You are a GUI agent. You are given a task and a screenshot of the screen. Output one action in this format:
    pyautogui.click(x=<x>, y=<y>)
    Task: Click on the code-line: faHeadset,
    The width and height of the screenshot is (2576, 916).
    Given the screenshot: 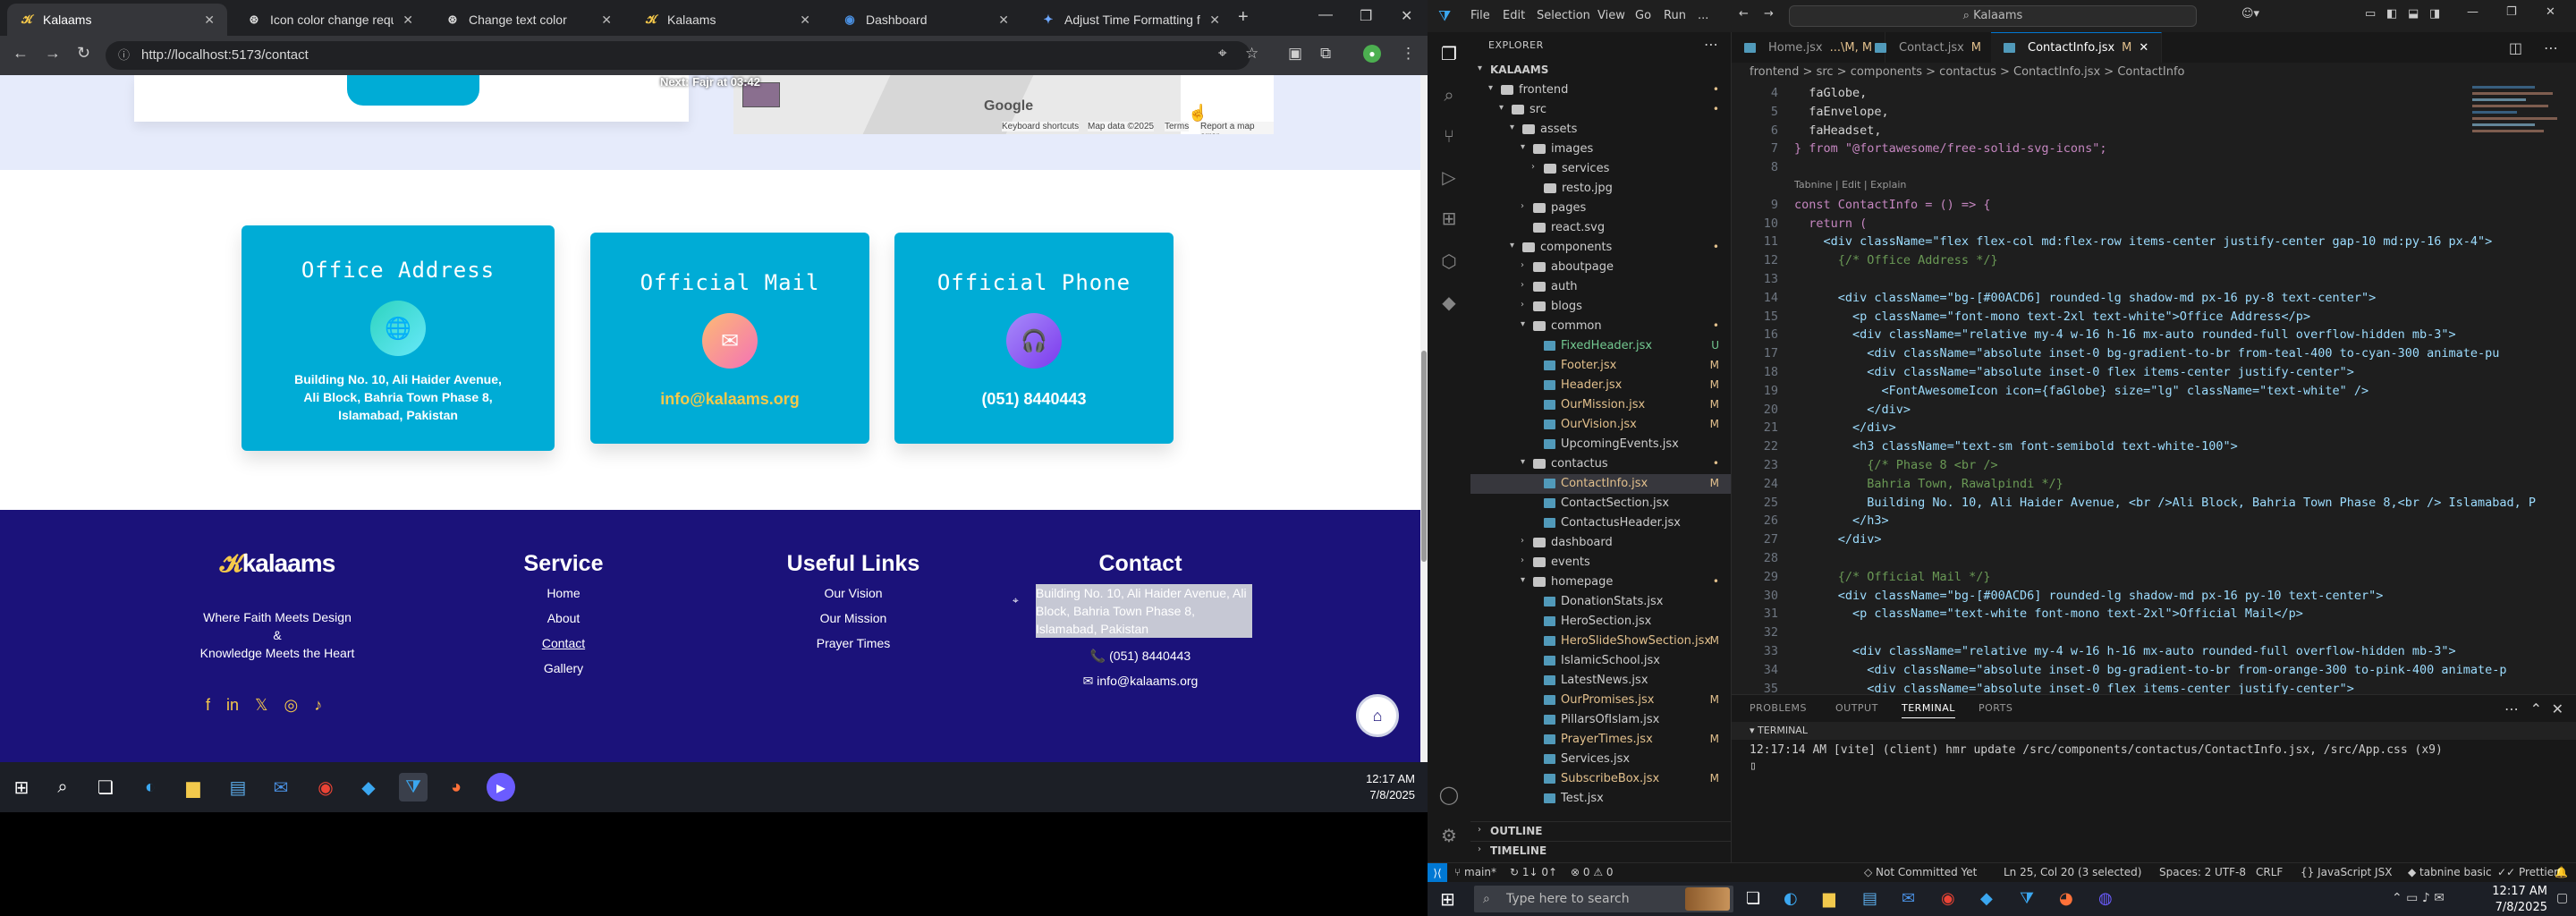 What is the action you would take?
    pyautogui.click(x=1837, y=130)
    